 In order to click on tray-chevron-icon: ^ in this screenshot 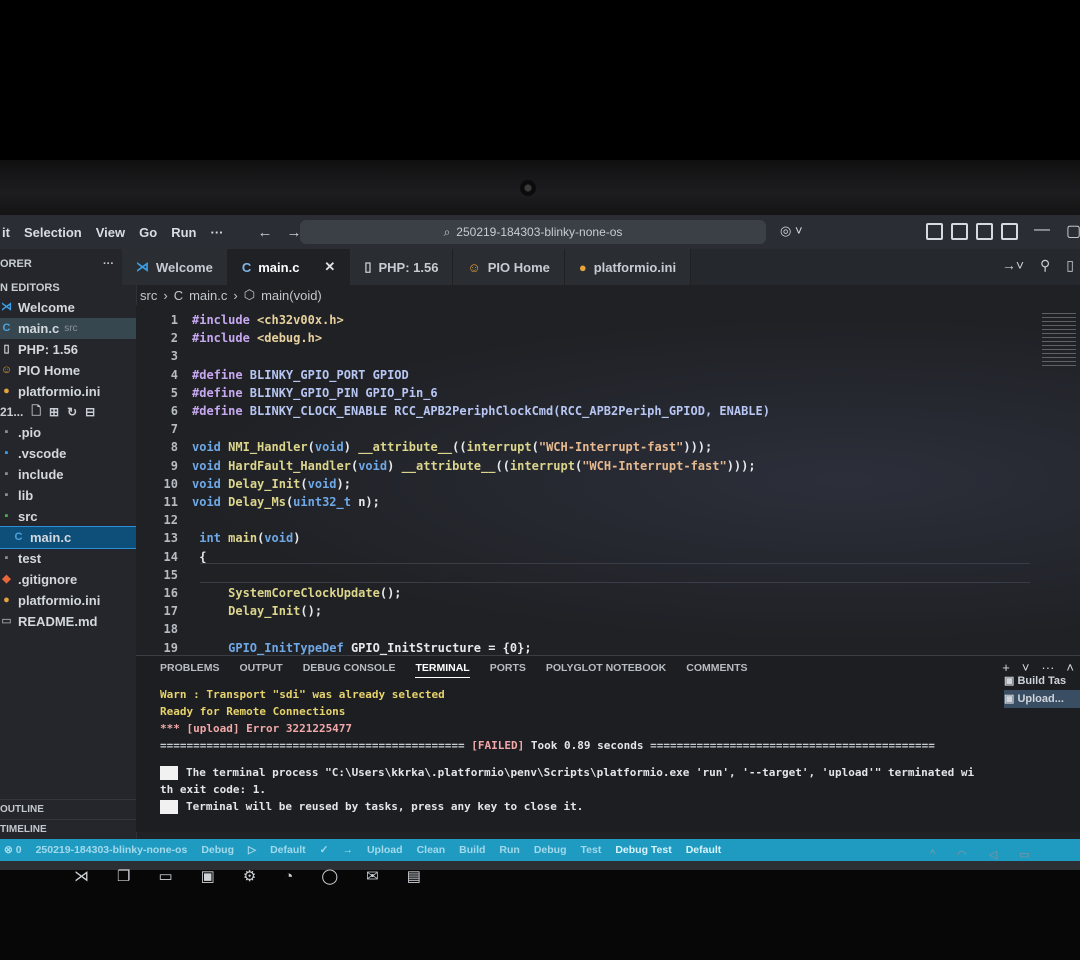, I will do `click(932, 854)`.